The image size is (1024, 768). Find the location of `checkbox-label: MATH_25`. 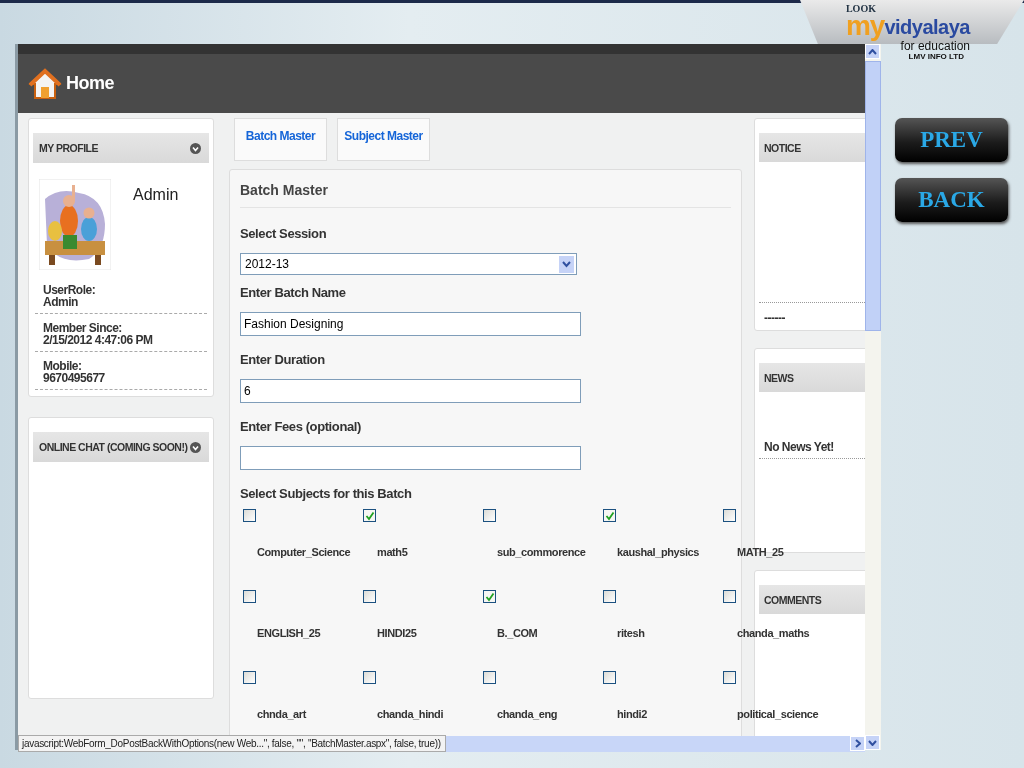

checkbox-label: MATH_25 is located at coordinates (760, 552).